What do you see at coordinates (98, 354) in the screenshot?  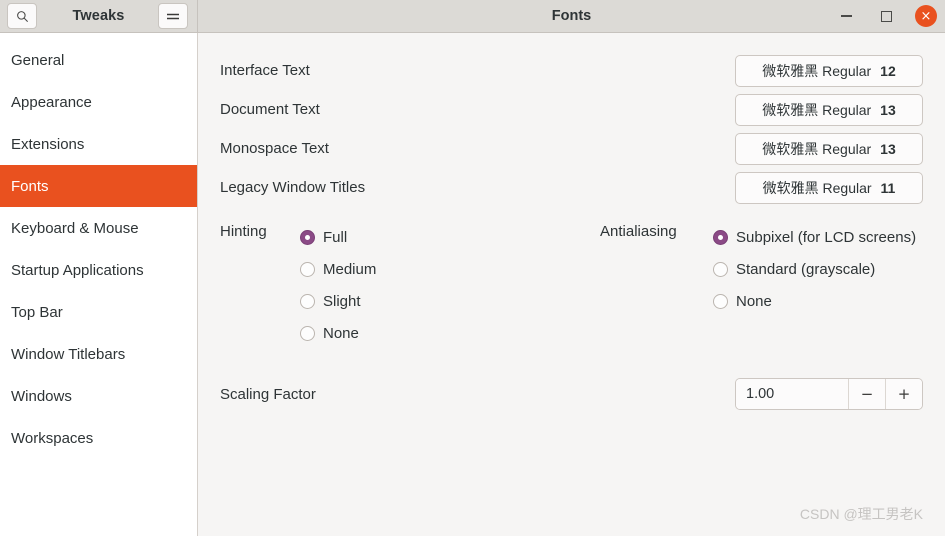 I see `sidebar-item-window-titlebars: Window Titlebars` at bounding box center [98, 354].